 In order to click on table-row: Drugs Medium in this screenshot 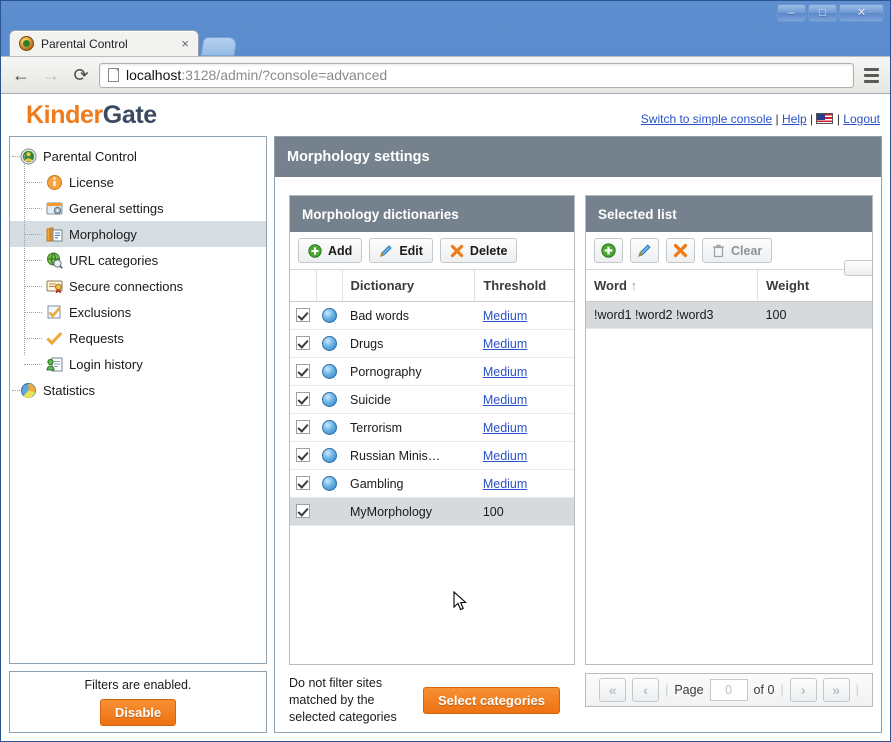, I will do `click(432, 343)`.